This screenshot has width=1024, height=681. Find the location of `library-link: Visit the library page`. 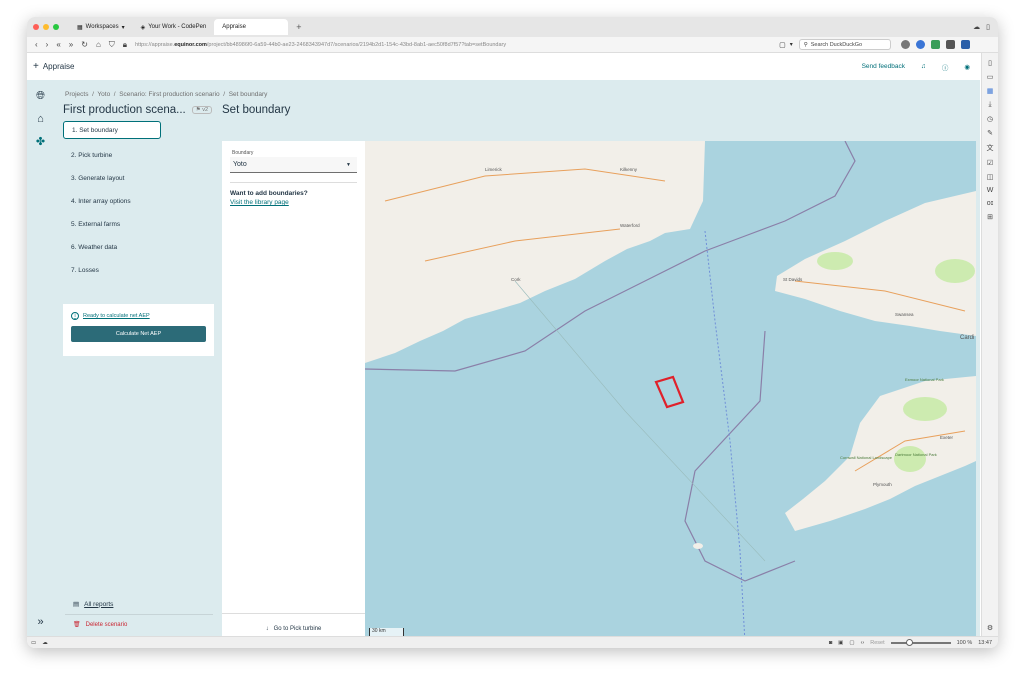

library-link: Visit the library page is located at coordinates (259, 202).